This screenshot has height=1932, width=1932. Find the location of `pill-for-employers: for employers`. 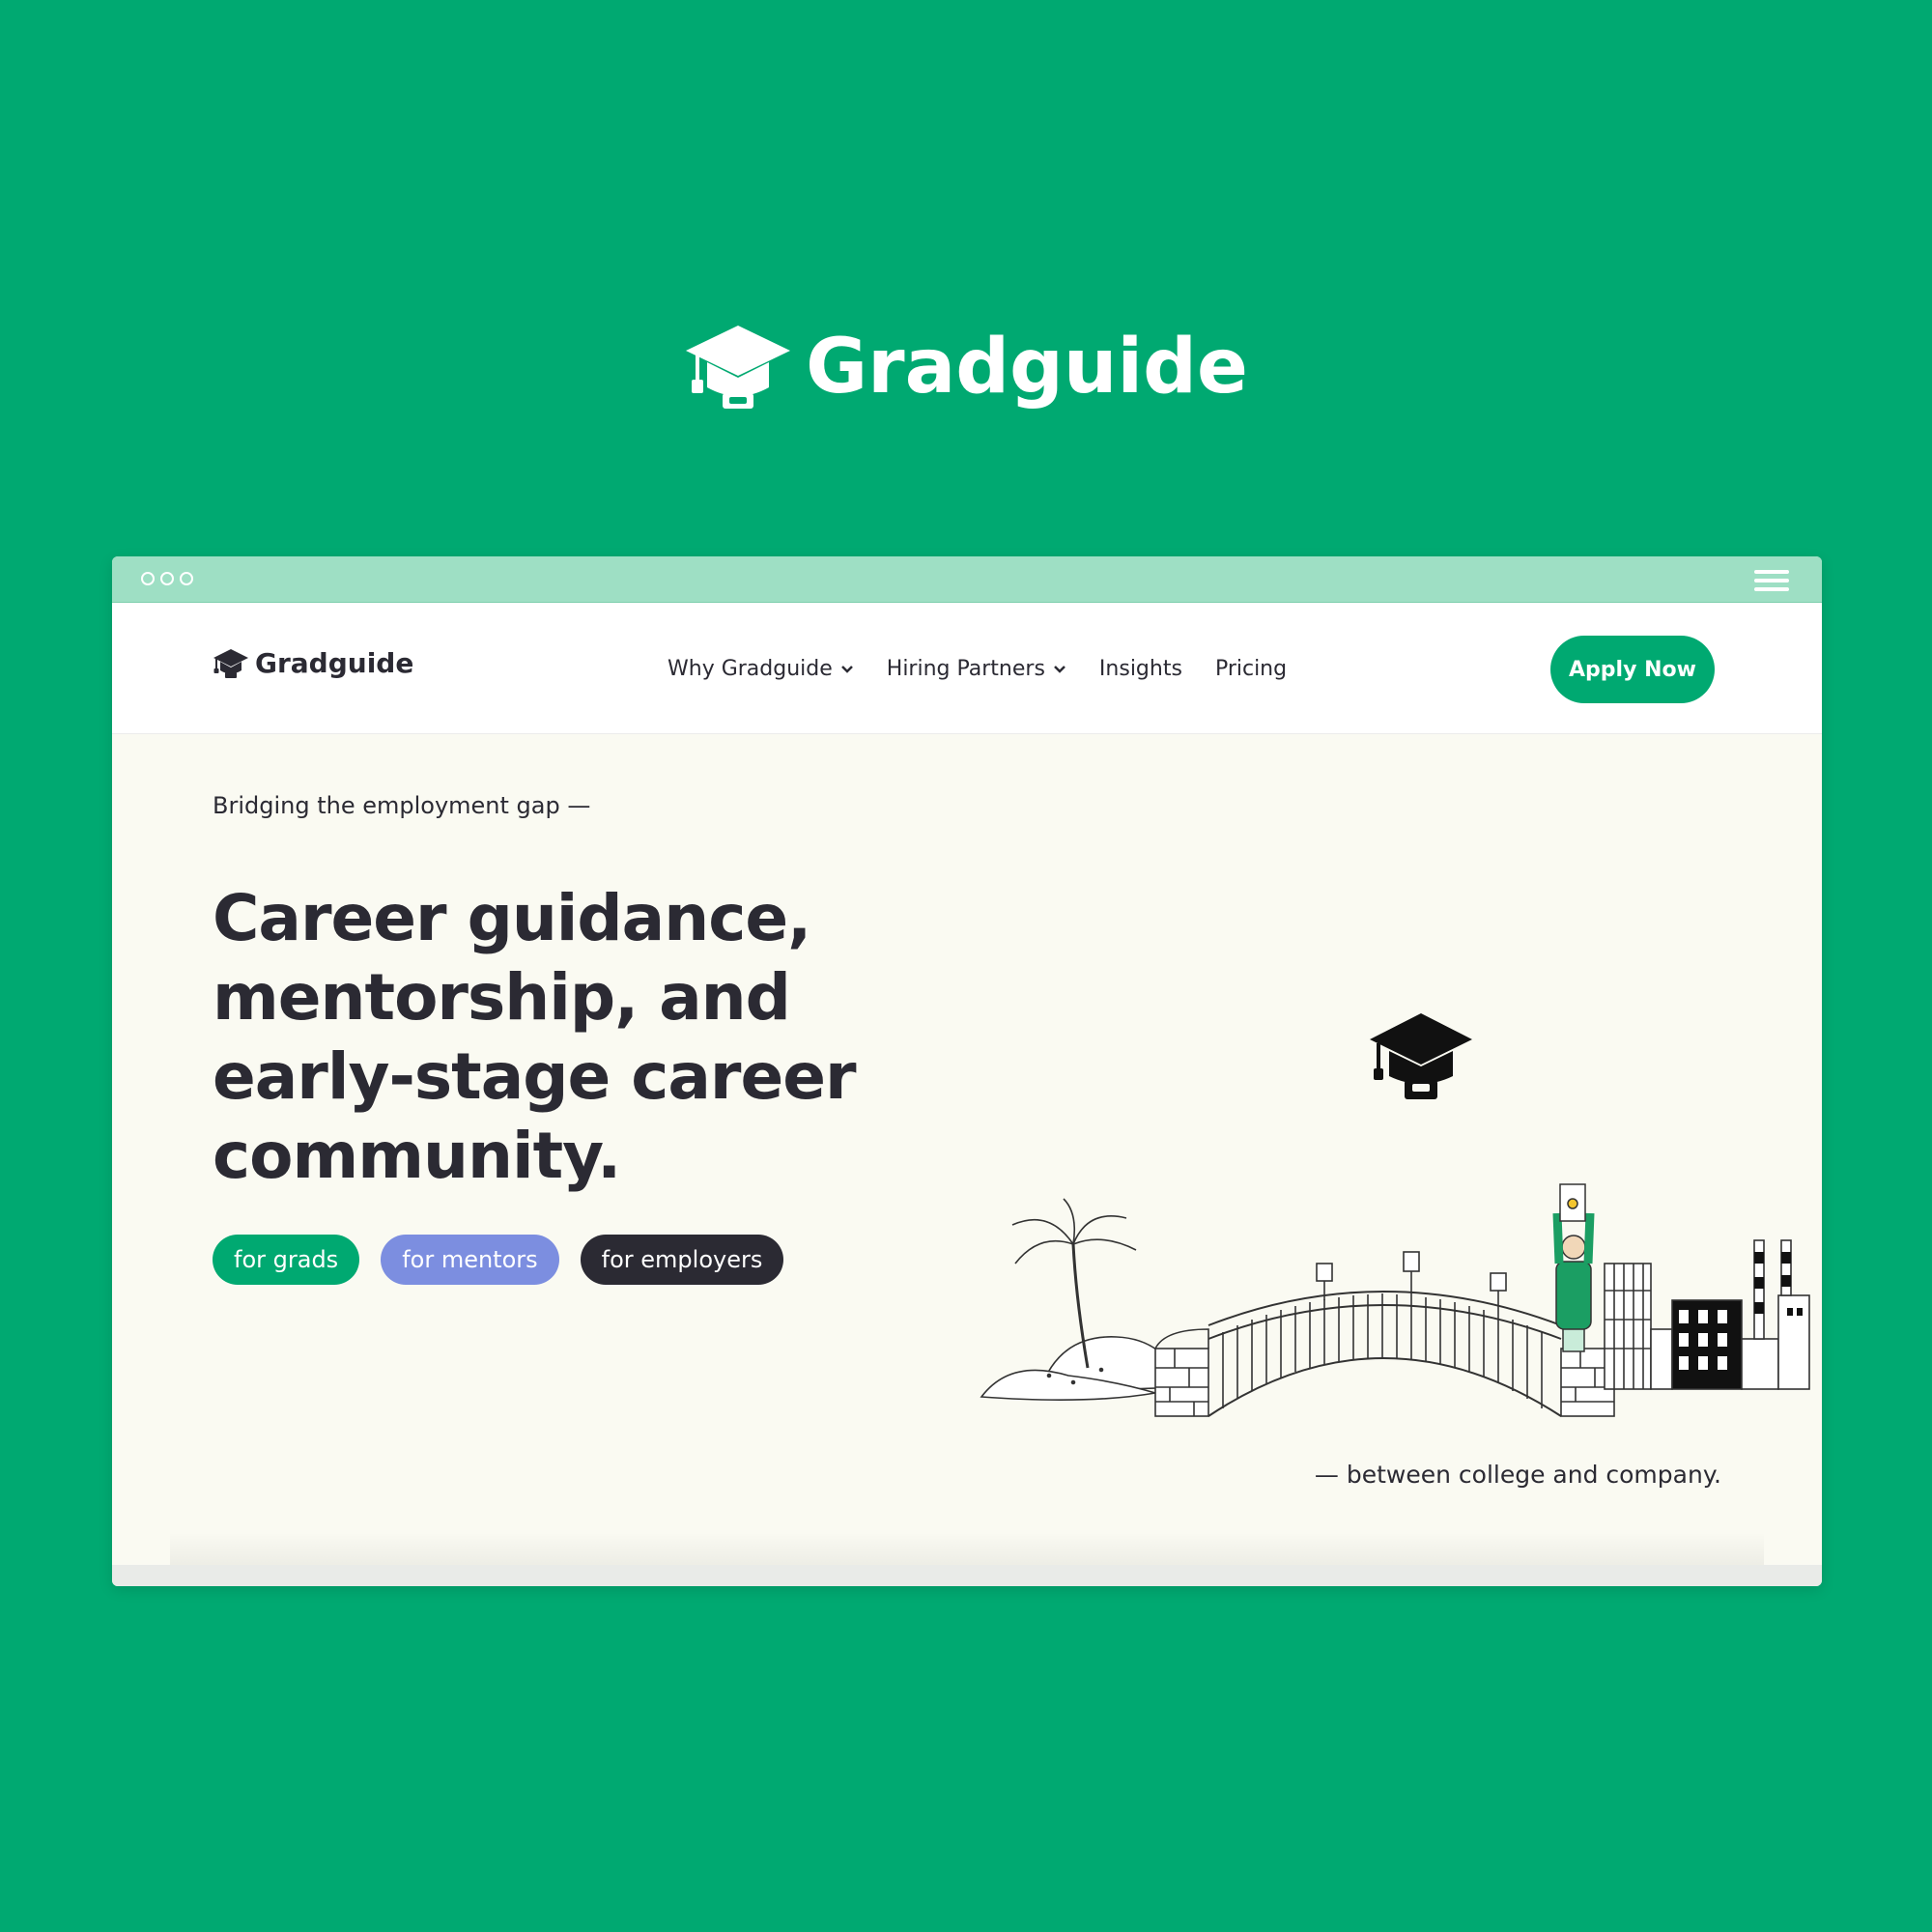

pill-for-employers: for employers is located at coordinates (682, 1260).